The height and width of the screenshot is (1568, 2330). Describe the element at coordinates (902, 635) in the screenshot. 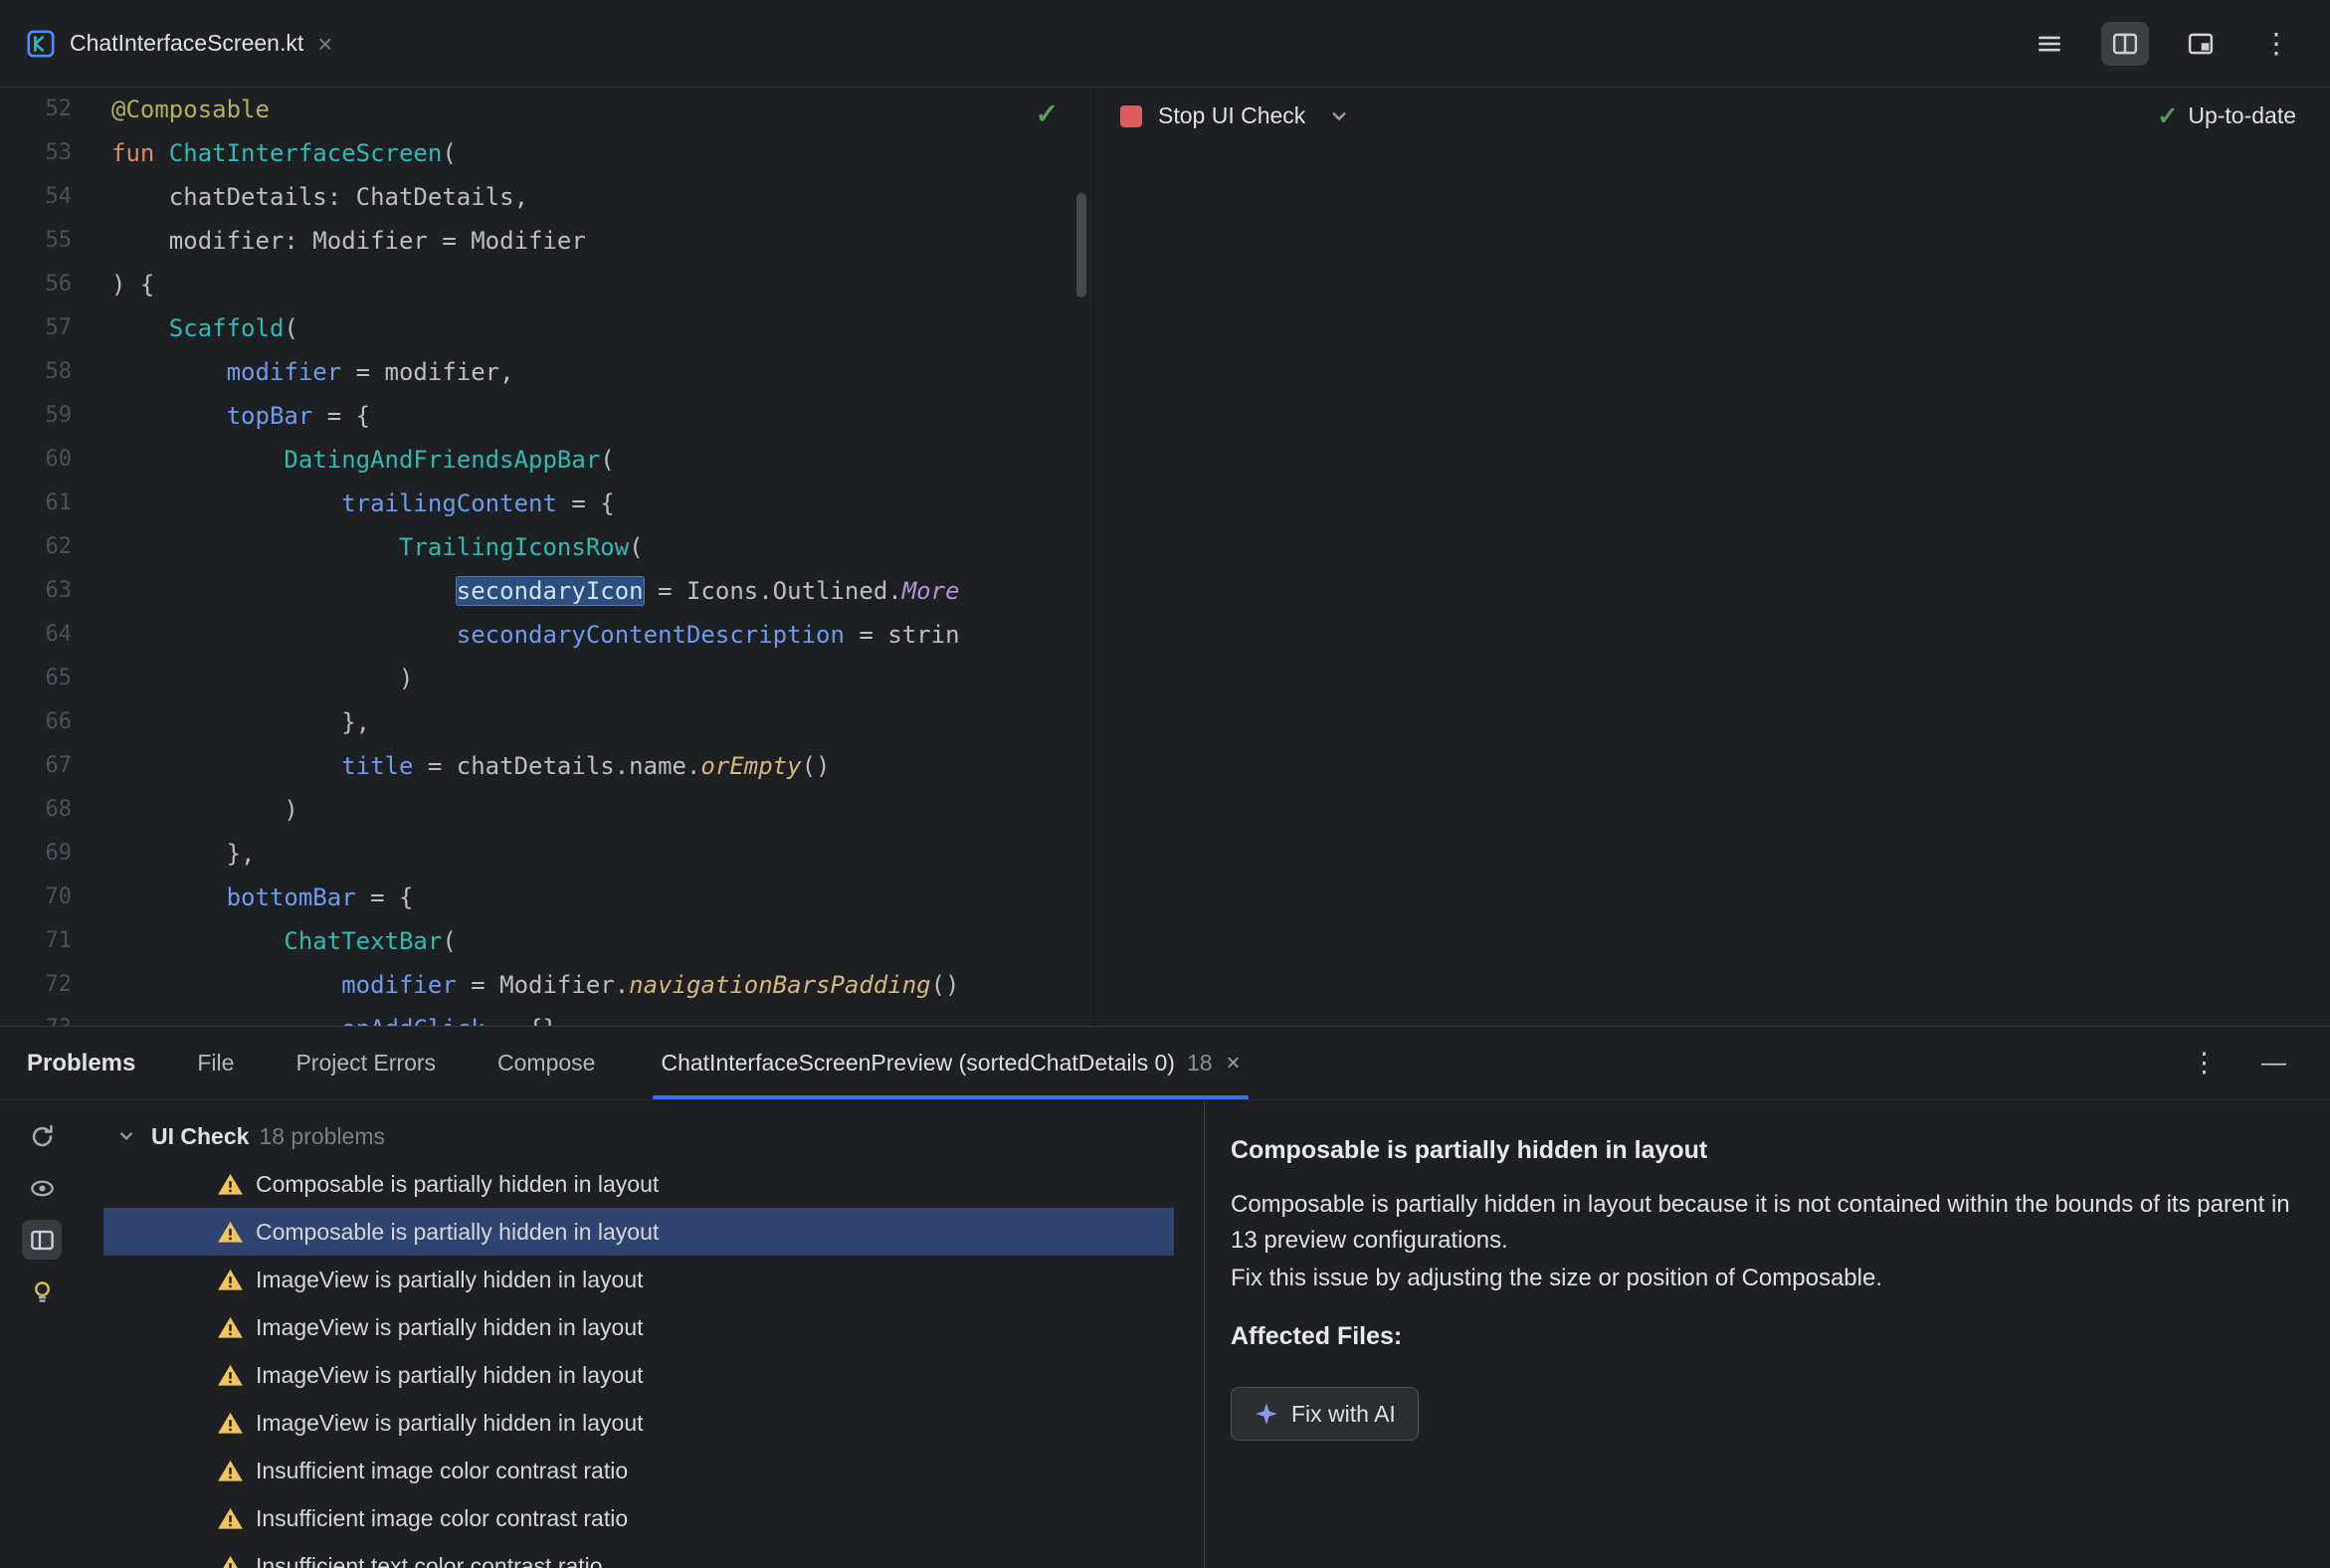

I see `code-token: = strin` at that location.